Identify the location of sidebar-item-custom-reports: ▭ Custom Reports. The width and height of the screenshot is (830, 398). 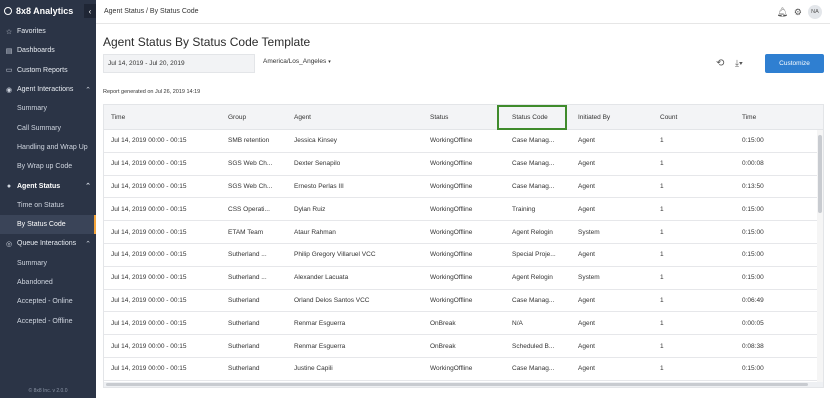
(48, 70).